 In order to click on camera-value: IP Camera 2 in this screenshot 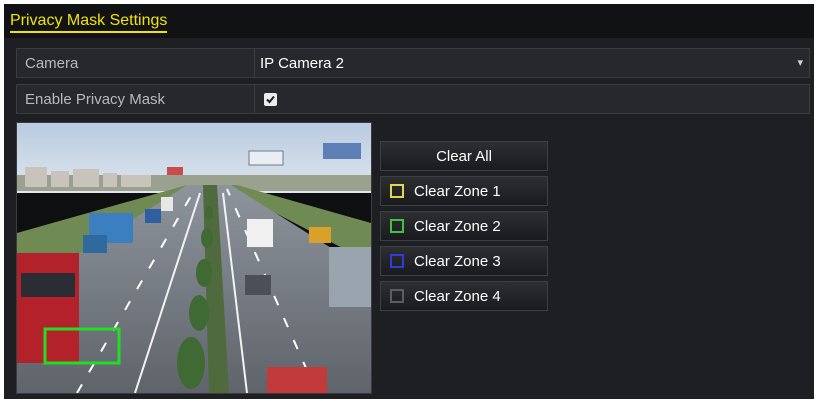, I will do `click(302, 63)`.